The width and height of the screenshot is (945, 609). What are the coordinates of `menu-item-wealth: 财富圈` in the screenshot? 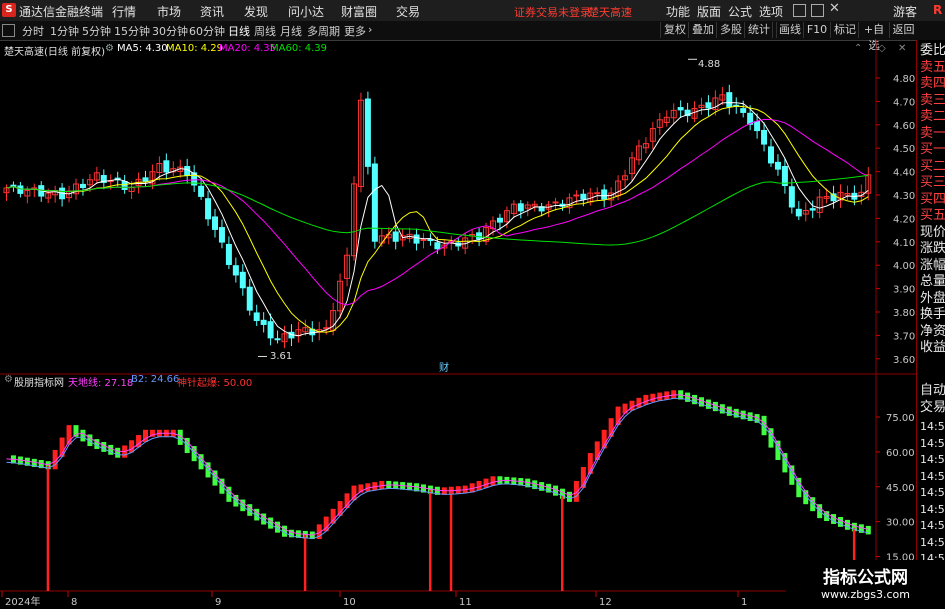 It's located at (359, 11).